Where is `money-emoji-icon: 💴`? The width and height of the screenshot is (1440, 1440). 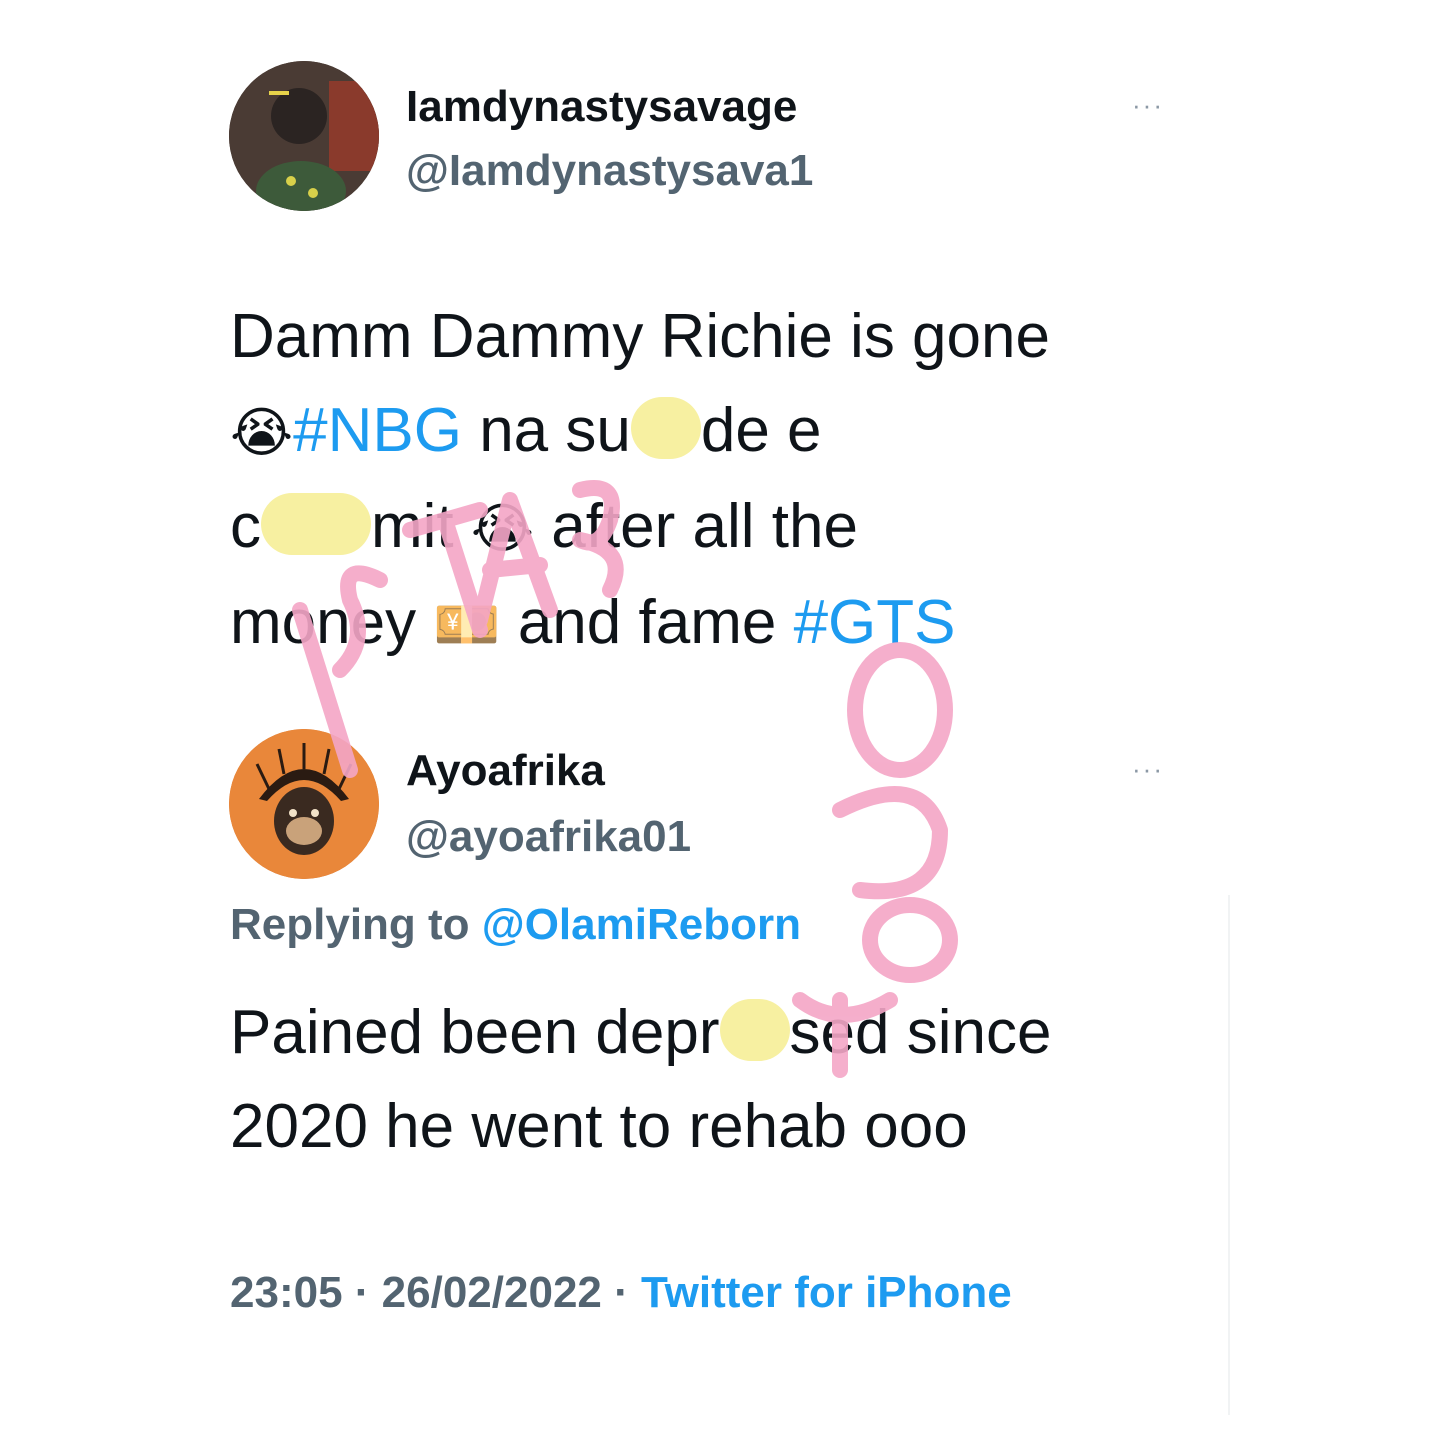 money-emoji-icon: 💴 is located at coordinates (467, 624).